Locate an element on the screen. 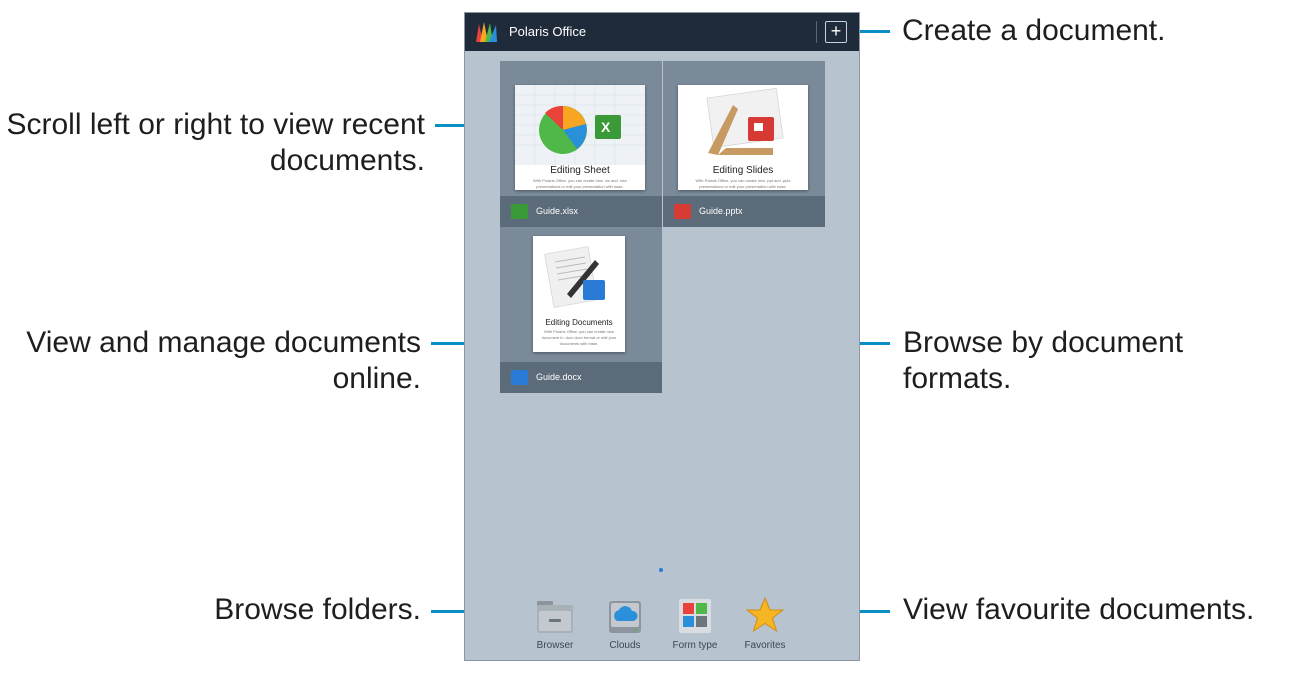 Image resolution: width=1290 pixels, height=673 pixels. callout-favourites: View favourite documents. is located at coordinates (1095, 610).